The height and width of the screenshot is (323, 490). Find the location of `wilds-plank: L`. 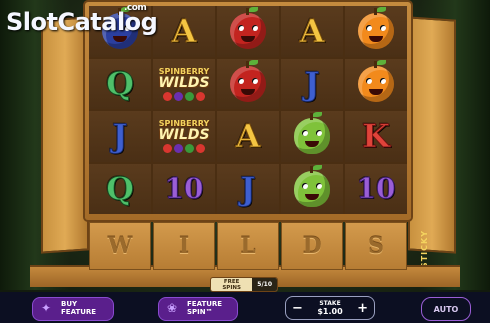

wilds-plank: L is located at coordinates (248, 246).